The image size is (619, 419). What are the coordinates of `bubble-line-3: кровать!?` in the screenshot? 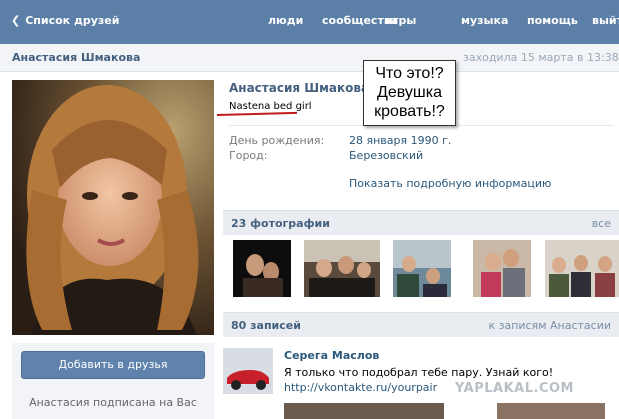 It's located at (409, 111).